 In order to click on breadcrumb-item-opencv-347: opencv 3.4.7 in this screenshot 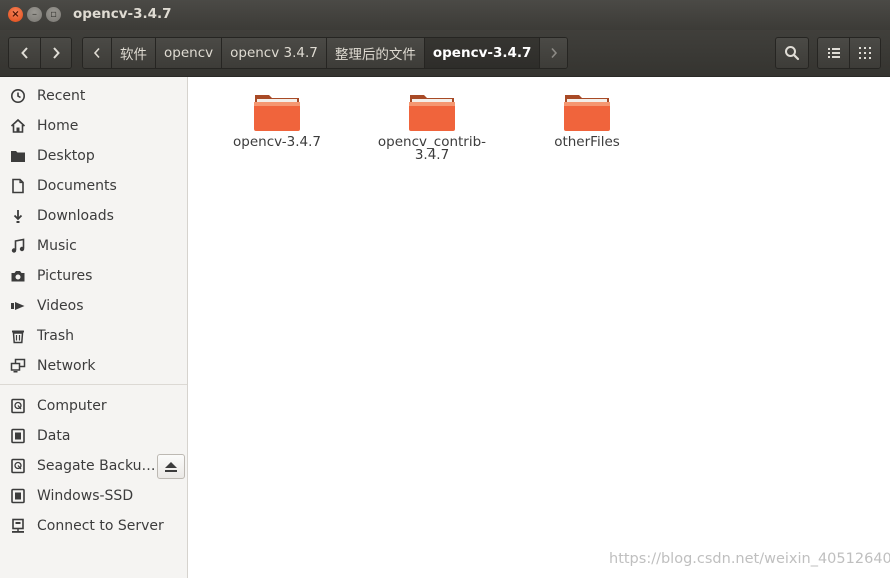, I will do `click(273, 53)`.